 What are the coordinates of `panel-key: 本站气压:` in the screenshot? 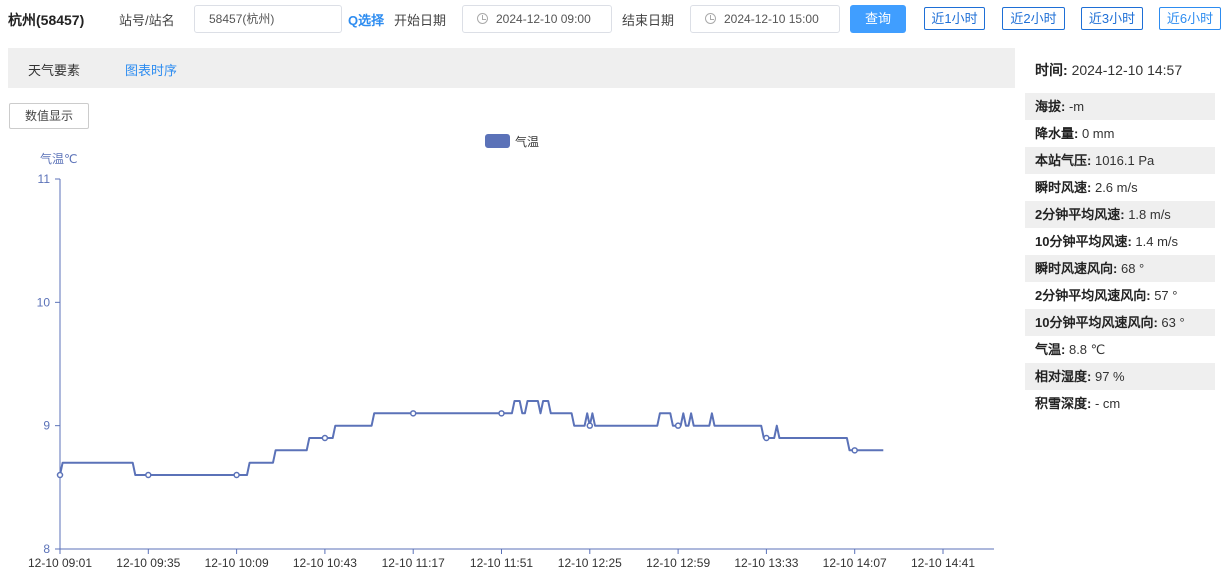 It's located at (1063, 160).